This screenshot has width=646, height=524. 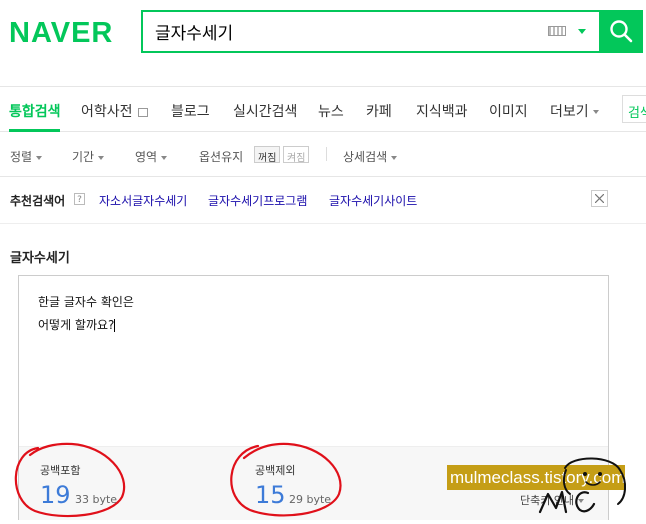 What do you see at coordinates (40, 258) in the screenshot?
I see `widget-title: 글자수세기` at bounding box center [40, 258].